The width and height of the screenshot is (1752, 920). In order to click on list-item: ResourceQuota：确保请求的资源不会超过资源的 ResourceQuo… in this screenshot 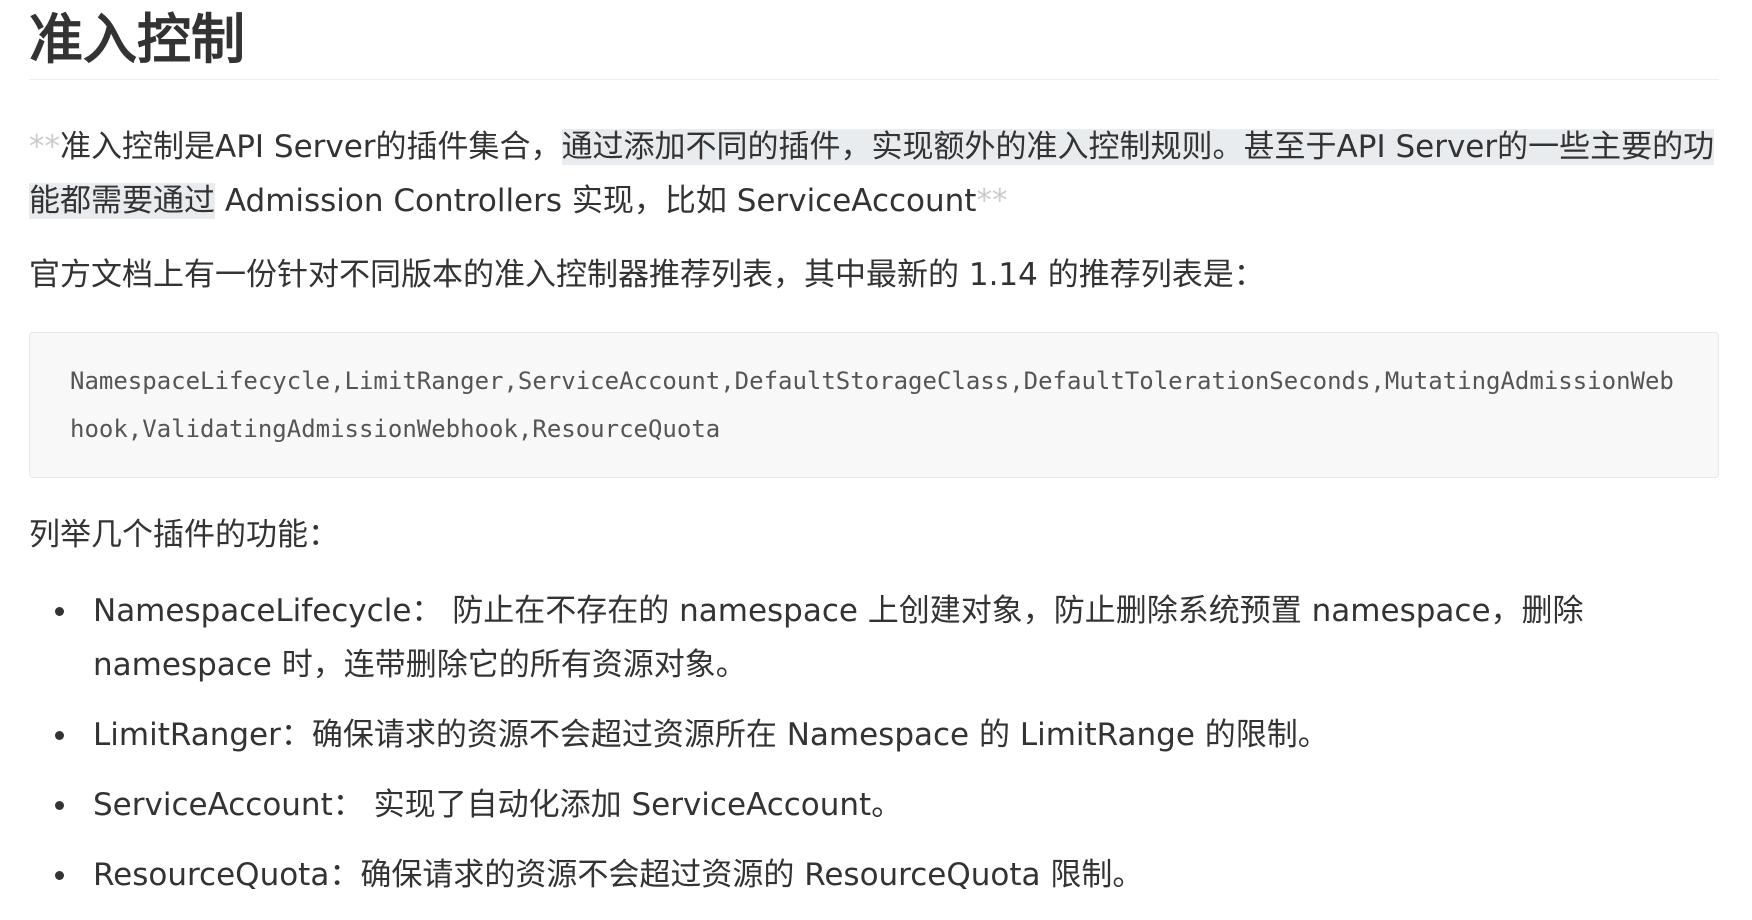, I will do `click(874, 875)`.